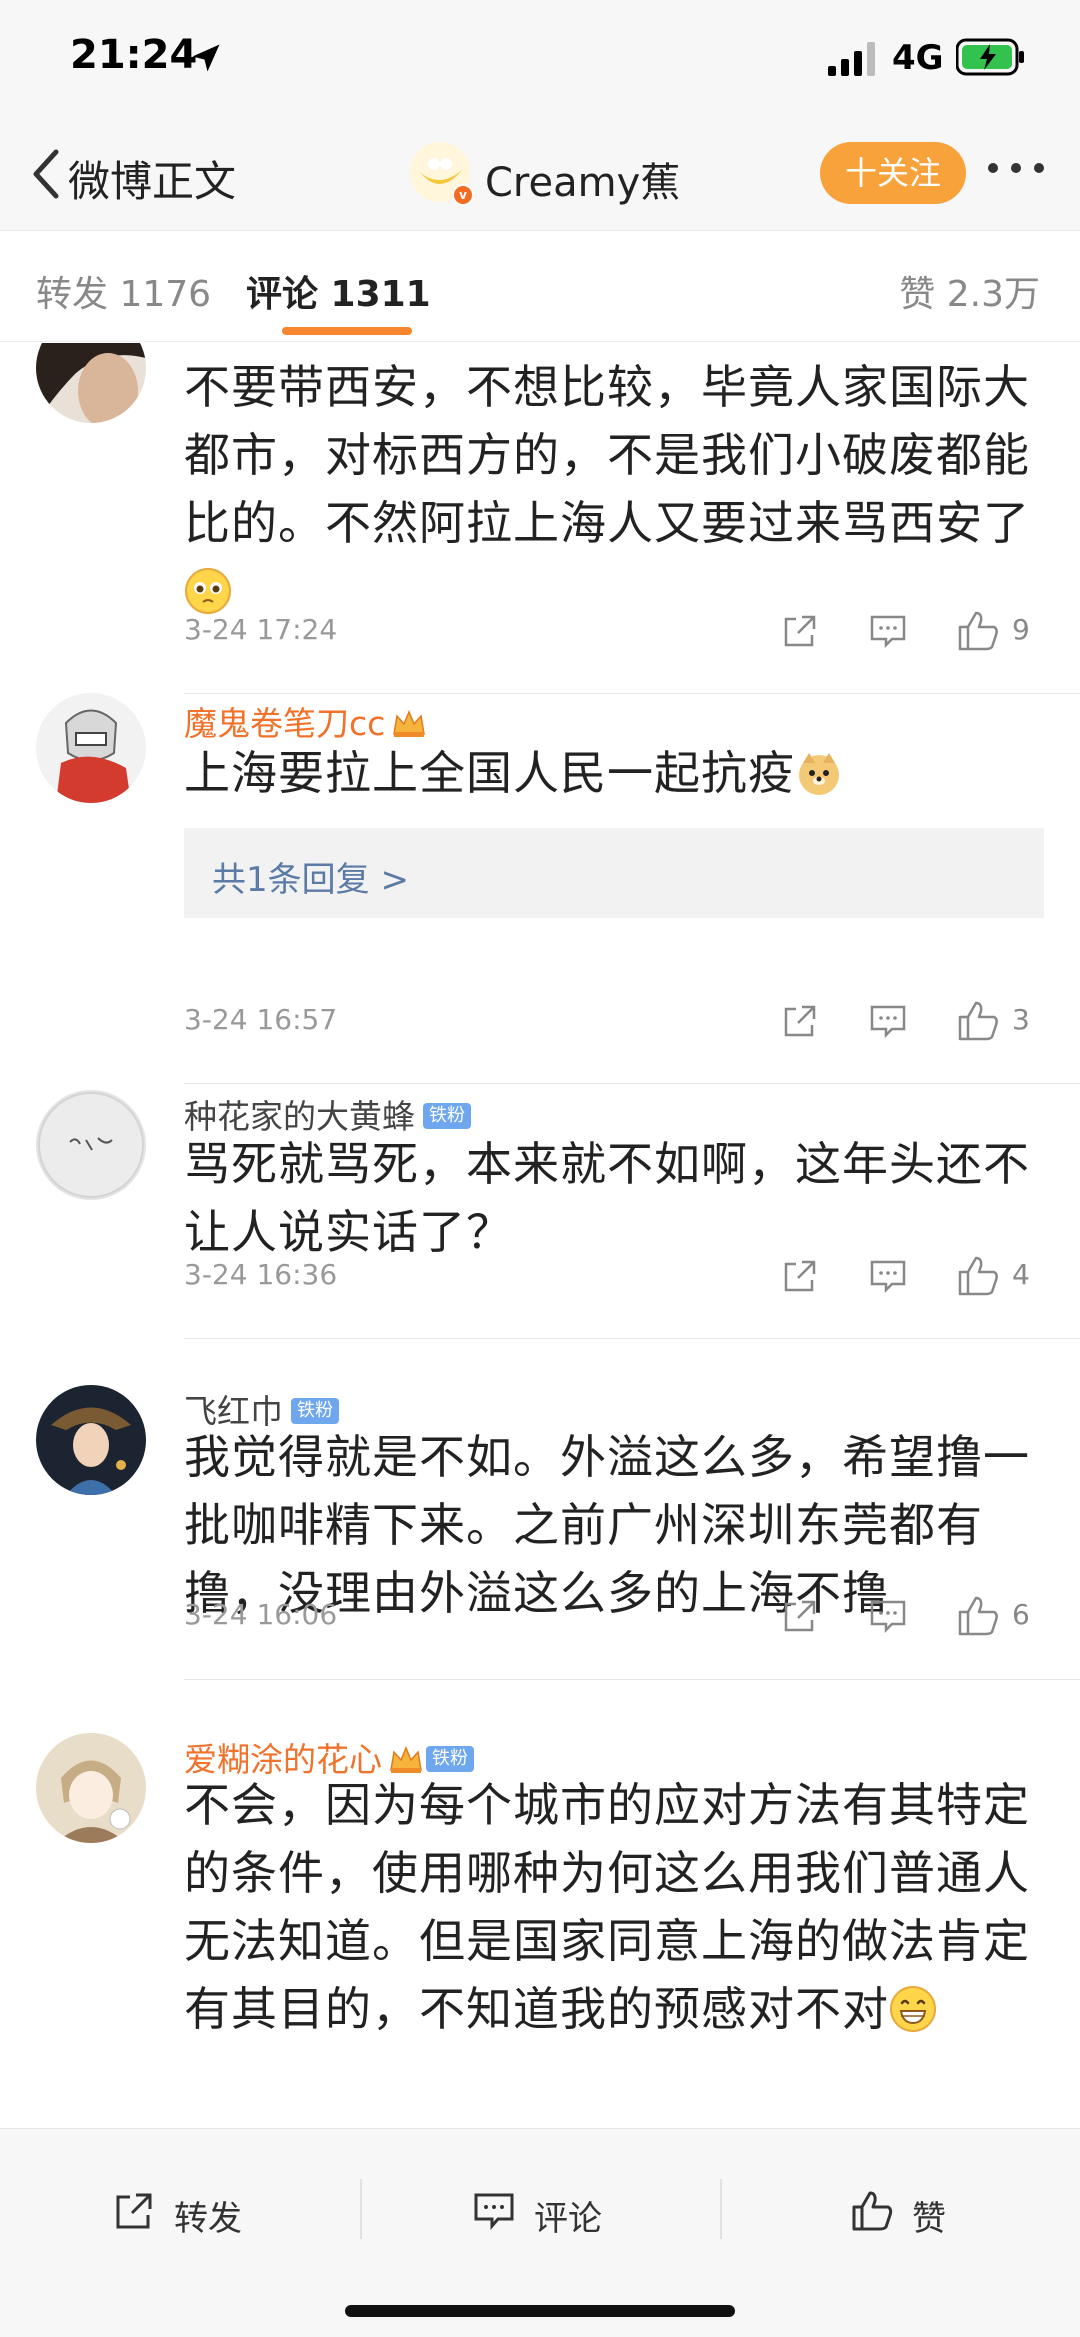  I want to click on comment-actions: 6, so click(910, 1618).